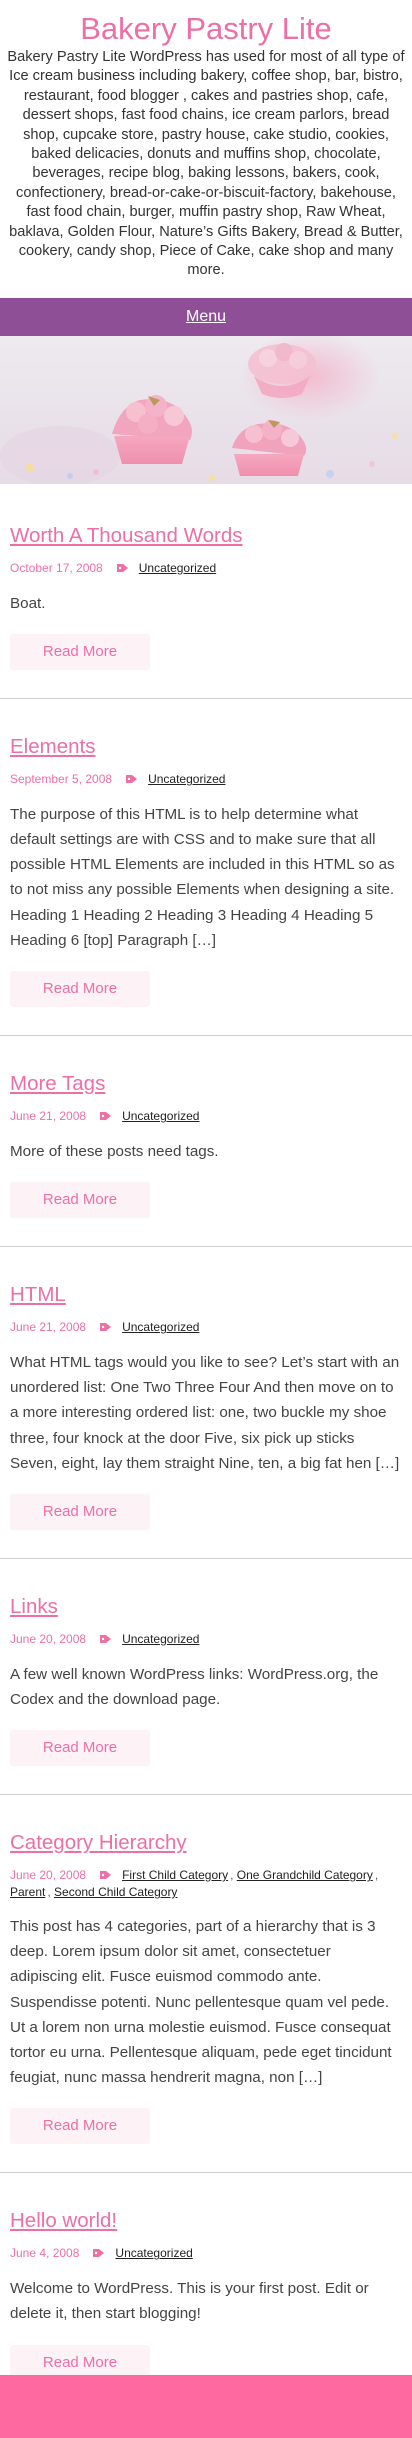 The image size is (412, 2438). Describe the element at coordinates (44, 2253) in the screenshot. I see `post-date: June 4, 2008` at that location.